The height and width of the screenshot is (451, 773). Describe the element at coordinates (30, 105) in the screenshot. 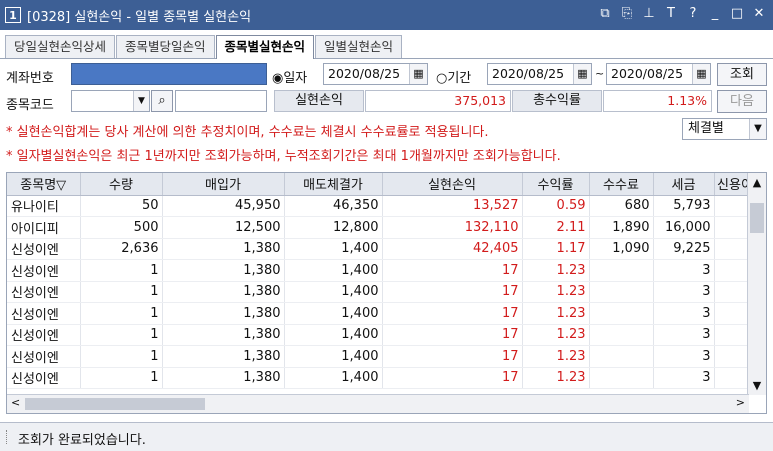

I see `stock-code-label: 종목코드` at that location.